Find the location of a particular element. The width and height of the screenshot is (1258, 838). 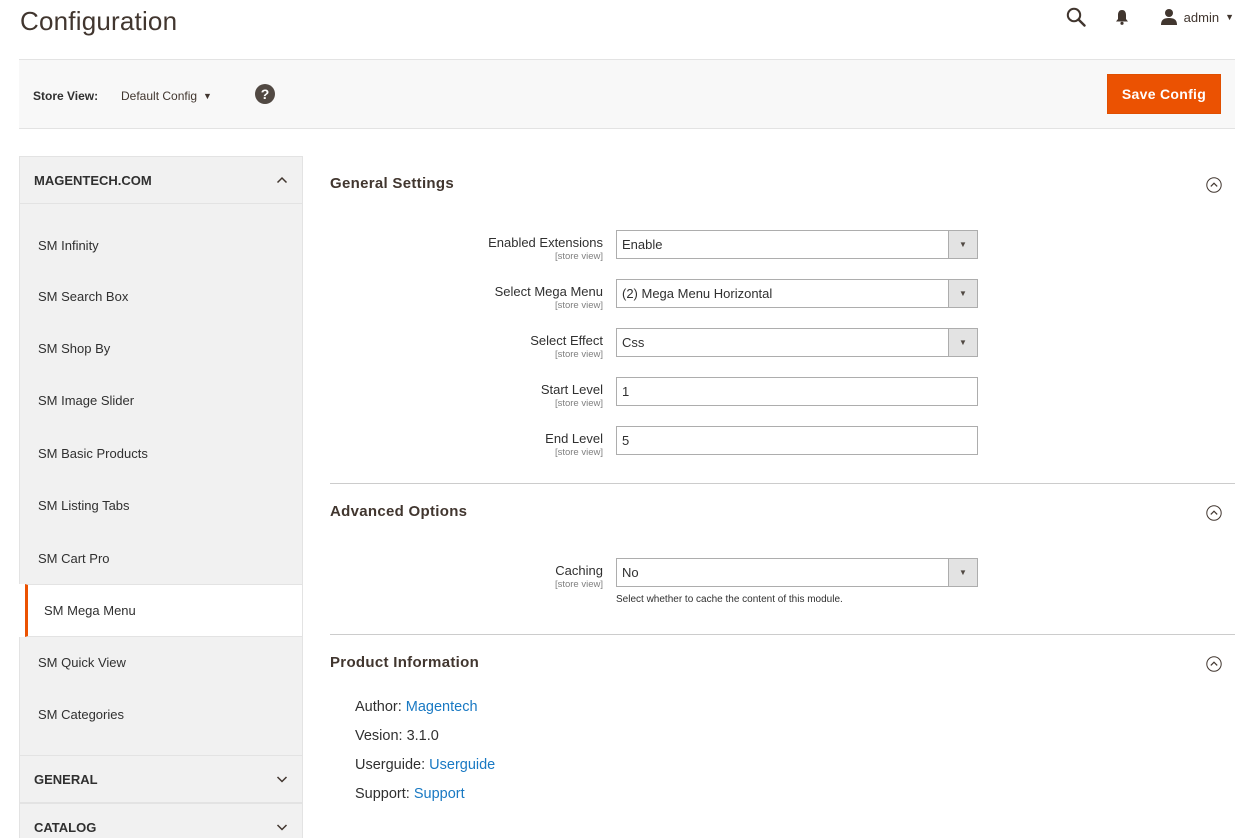

store-view-value: Default Config is located at coordinates (159, 96).